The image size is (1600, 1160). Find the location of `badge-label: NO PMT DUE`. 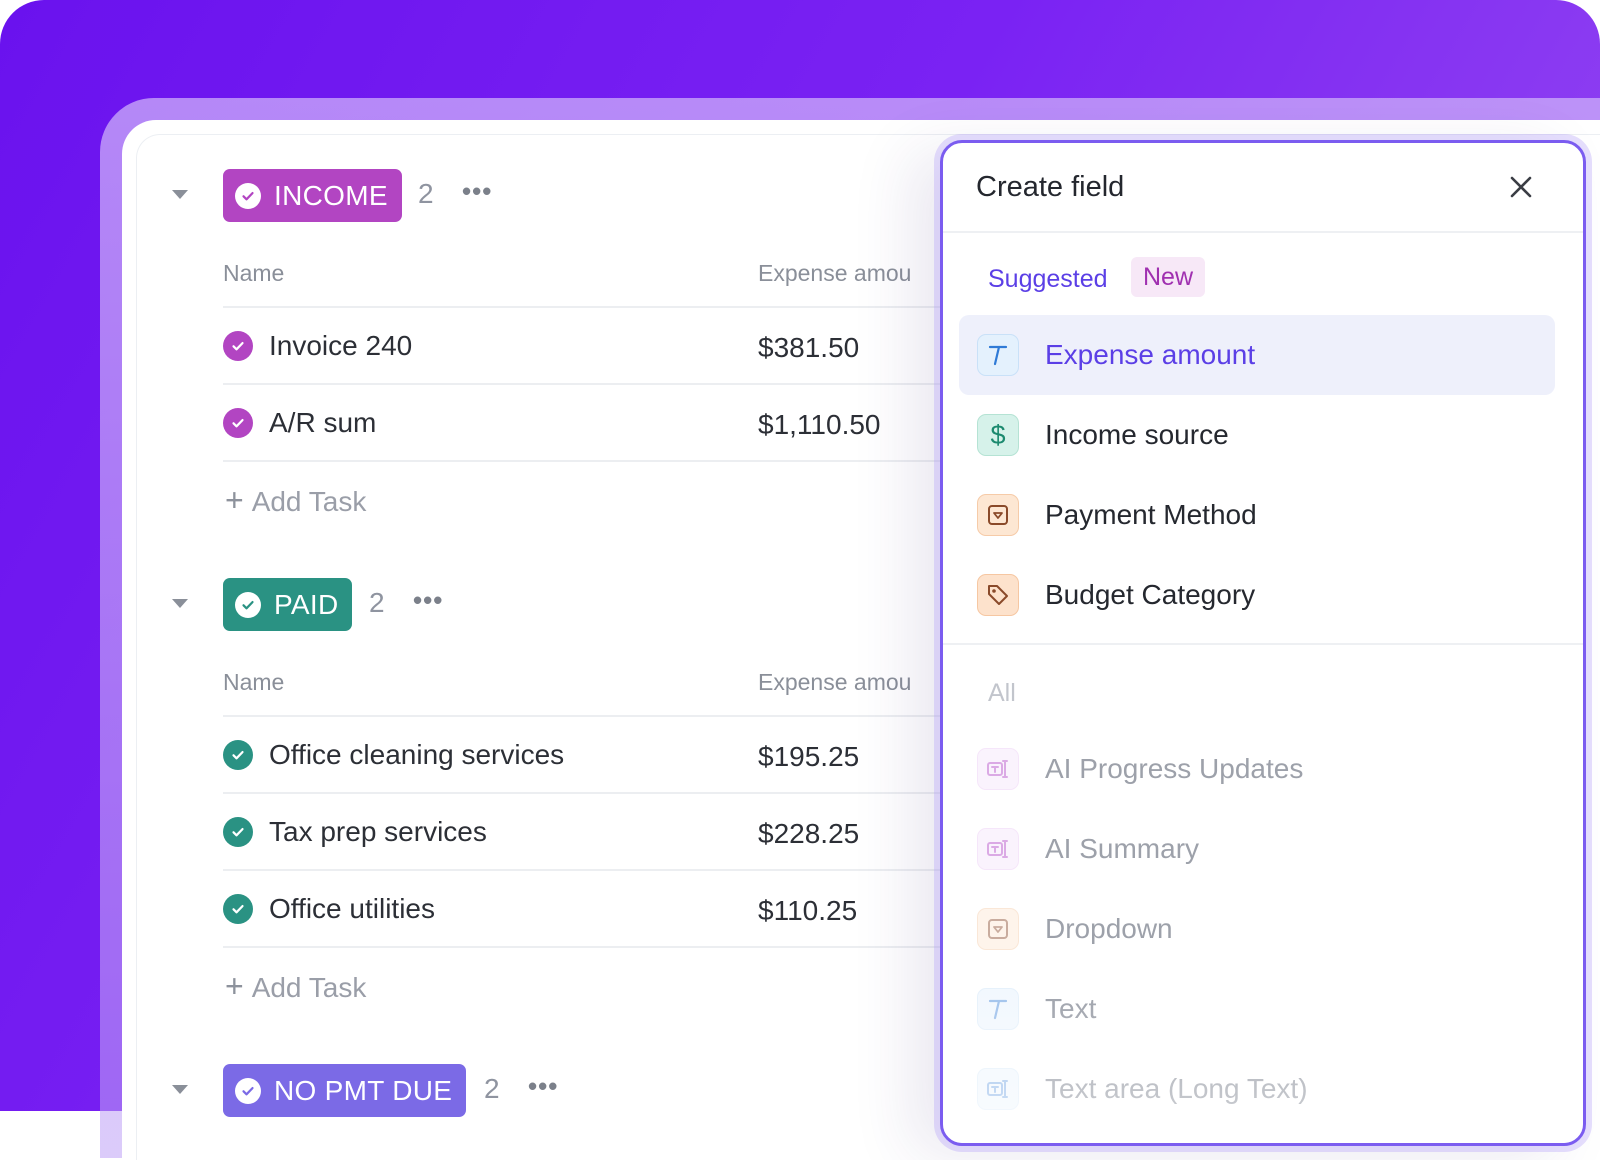

badge-label: NO PMT DUE is located at coordinates (363, 1090).